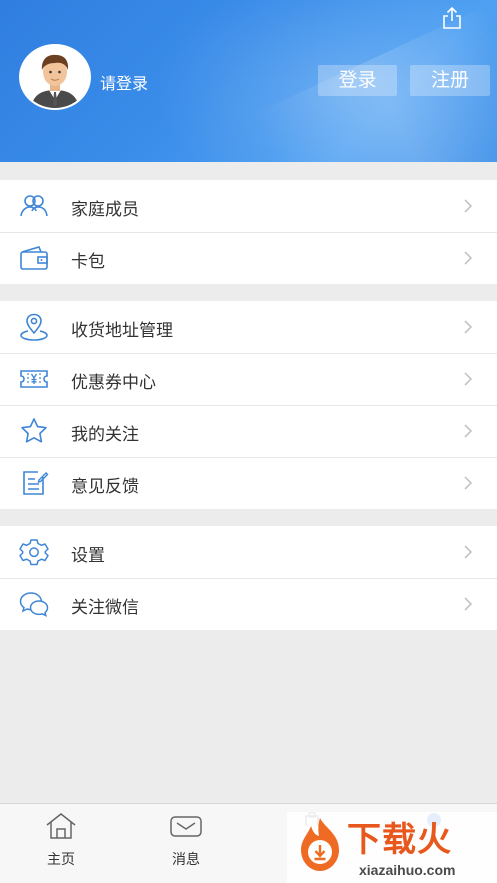  What do you see at coordinates (357, 80) in the screenshot?
I see `login-button: 登录` at bounding box center [357, 80].